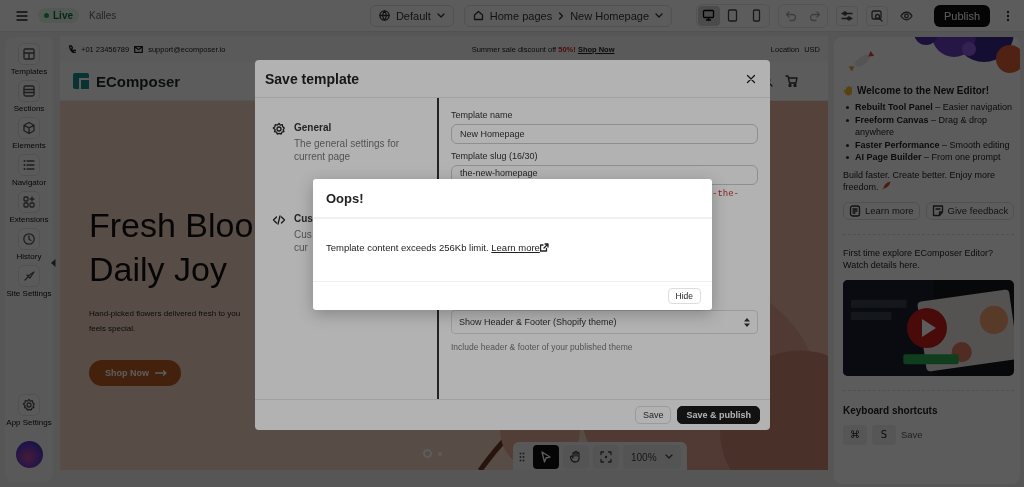 This screenshot has width=1024, height=487. I want to click on keyboard-key: S, so click(884, 434).